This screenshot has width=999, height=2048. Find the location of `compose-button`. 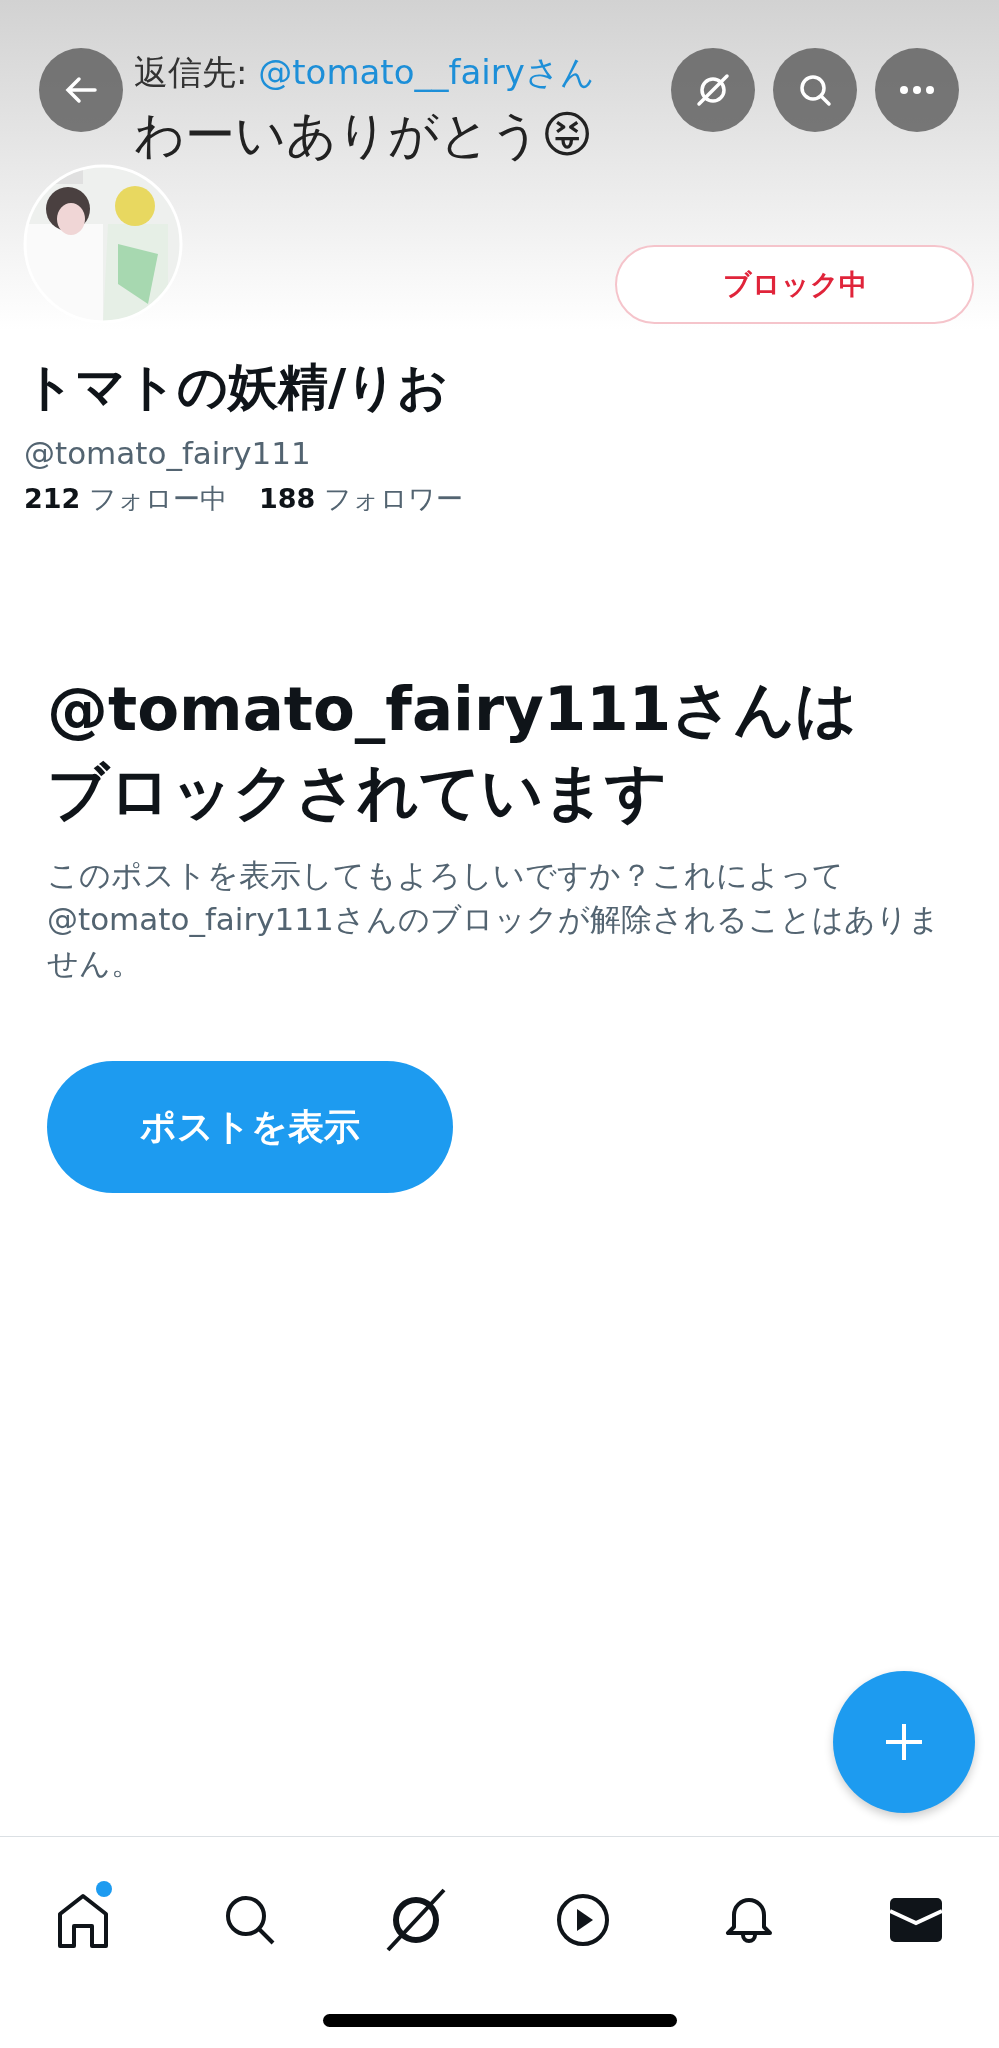

compose-button is located at coordinates (904, 1742).